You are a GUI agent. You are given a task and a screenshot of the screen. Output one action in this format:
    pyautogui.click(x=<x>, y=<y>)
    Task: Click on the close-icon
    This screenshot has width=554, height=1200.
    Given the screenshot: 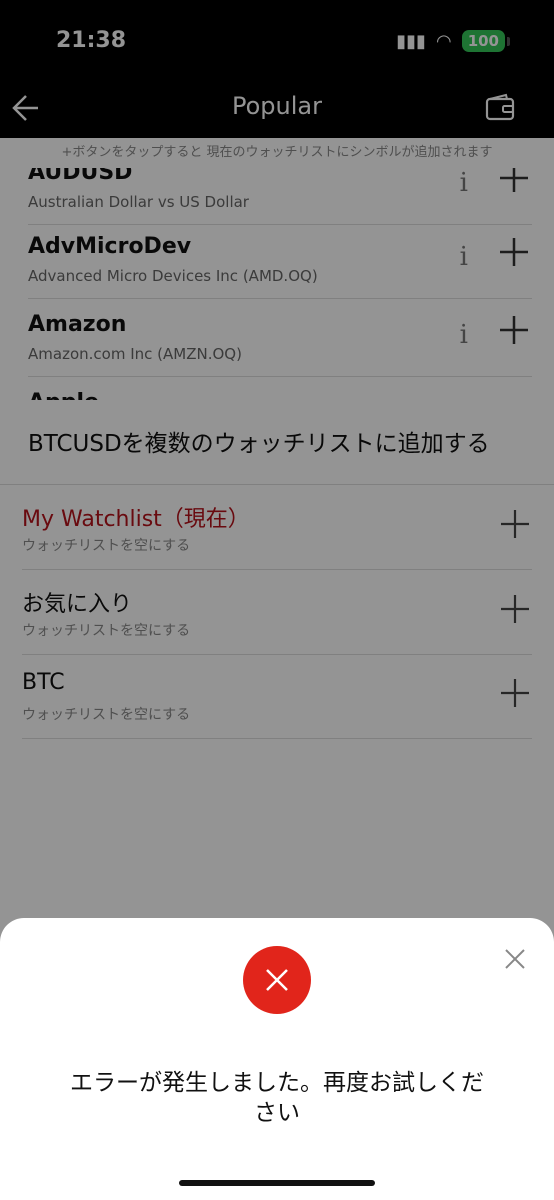 What is the action you would take?
    pyautogui.click(x=515, y=959)
    